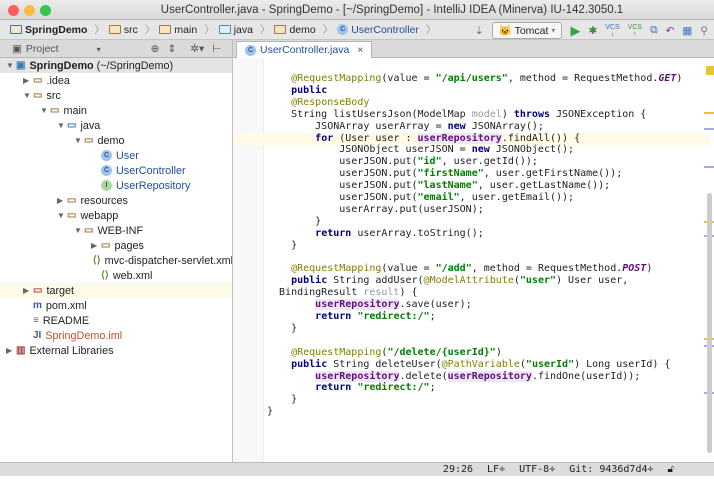 The image size is (714, 484). What do you see at coordinates (116, 275) in the screenshot?
I see `tree-item: ⟨⟩ web.xml` at bounding box center [116, 275].